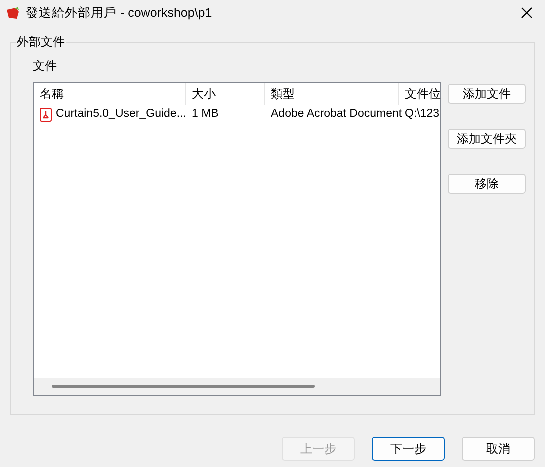  I want to click on app-logo-icon, so click(13, 13).